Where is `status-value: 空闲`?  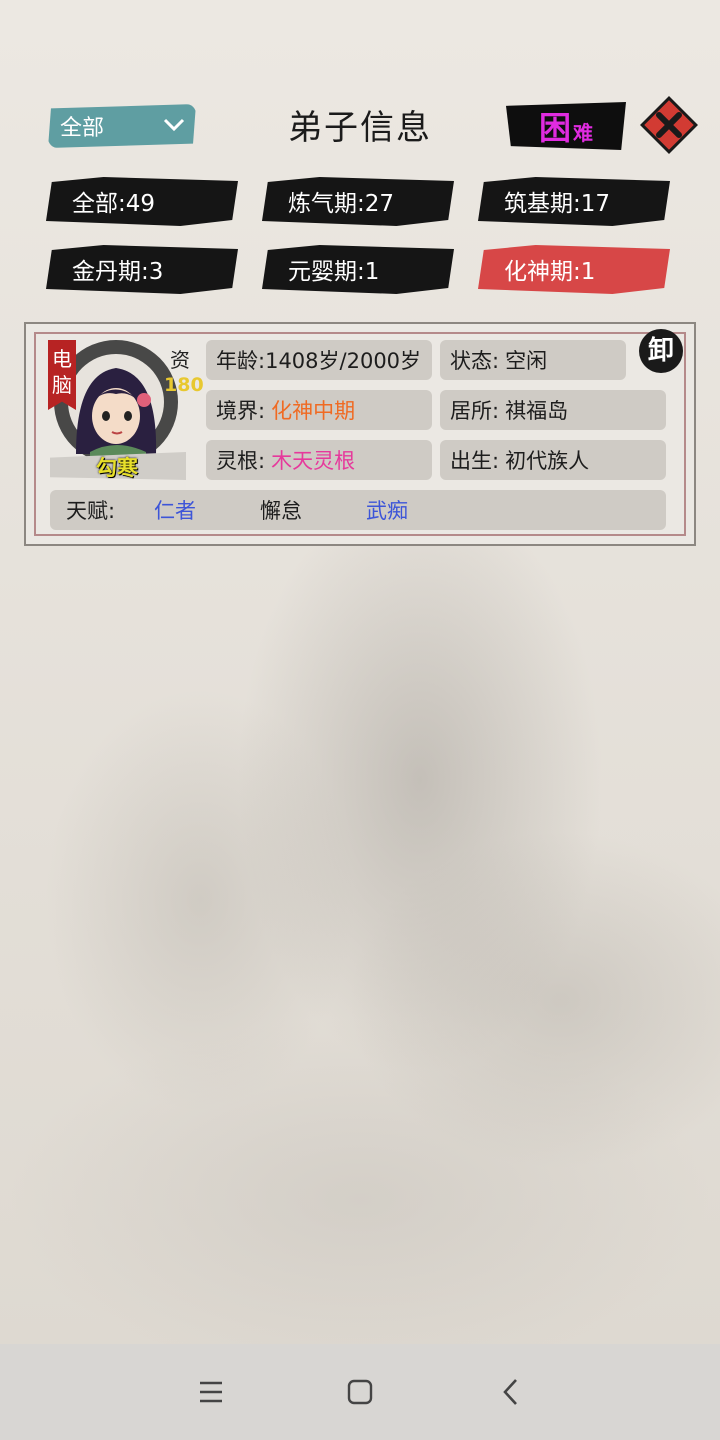
status-value: 空闲 is located at coordinates (526, 361).